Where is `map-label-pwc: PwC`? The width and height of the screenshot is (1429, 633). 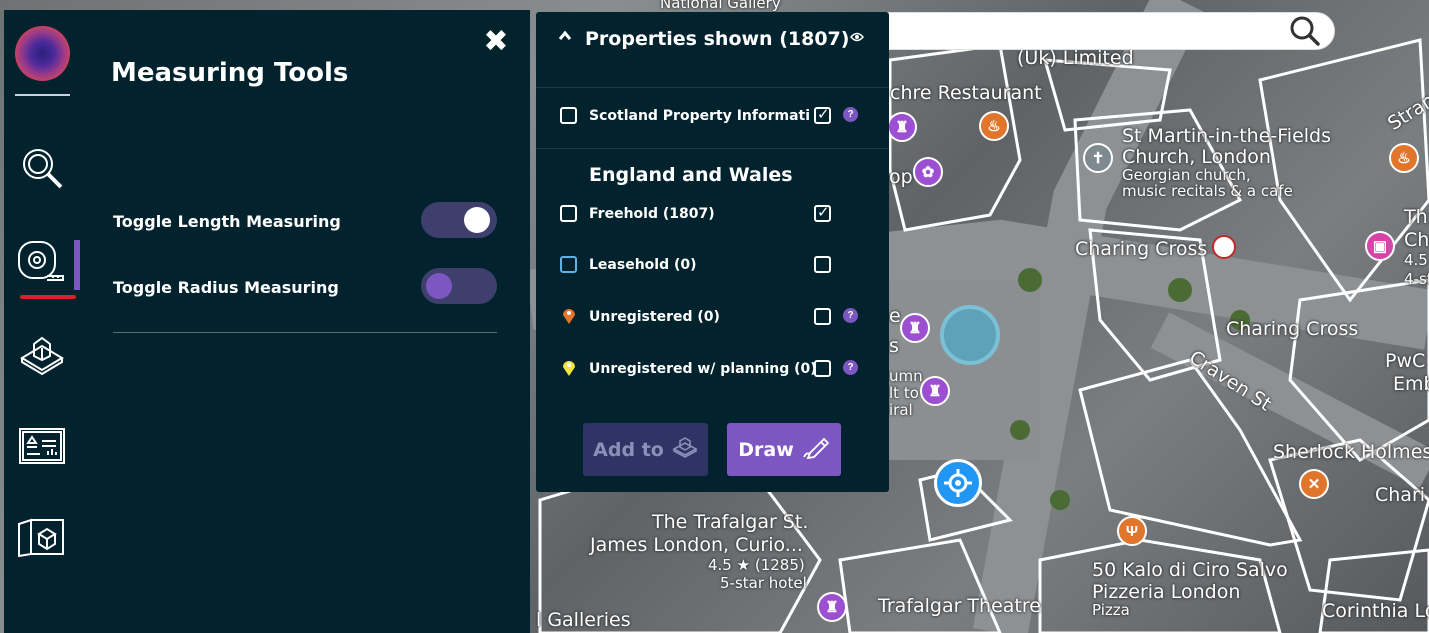 map-label-pwc: PwC is located at coordinates (1405, 361).